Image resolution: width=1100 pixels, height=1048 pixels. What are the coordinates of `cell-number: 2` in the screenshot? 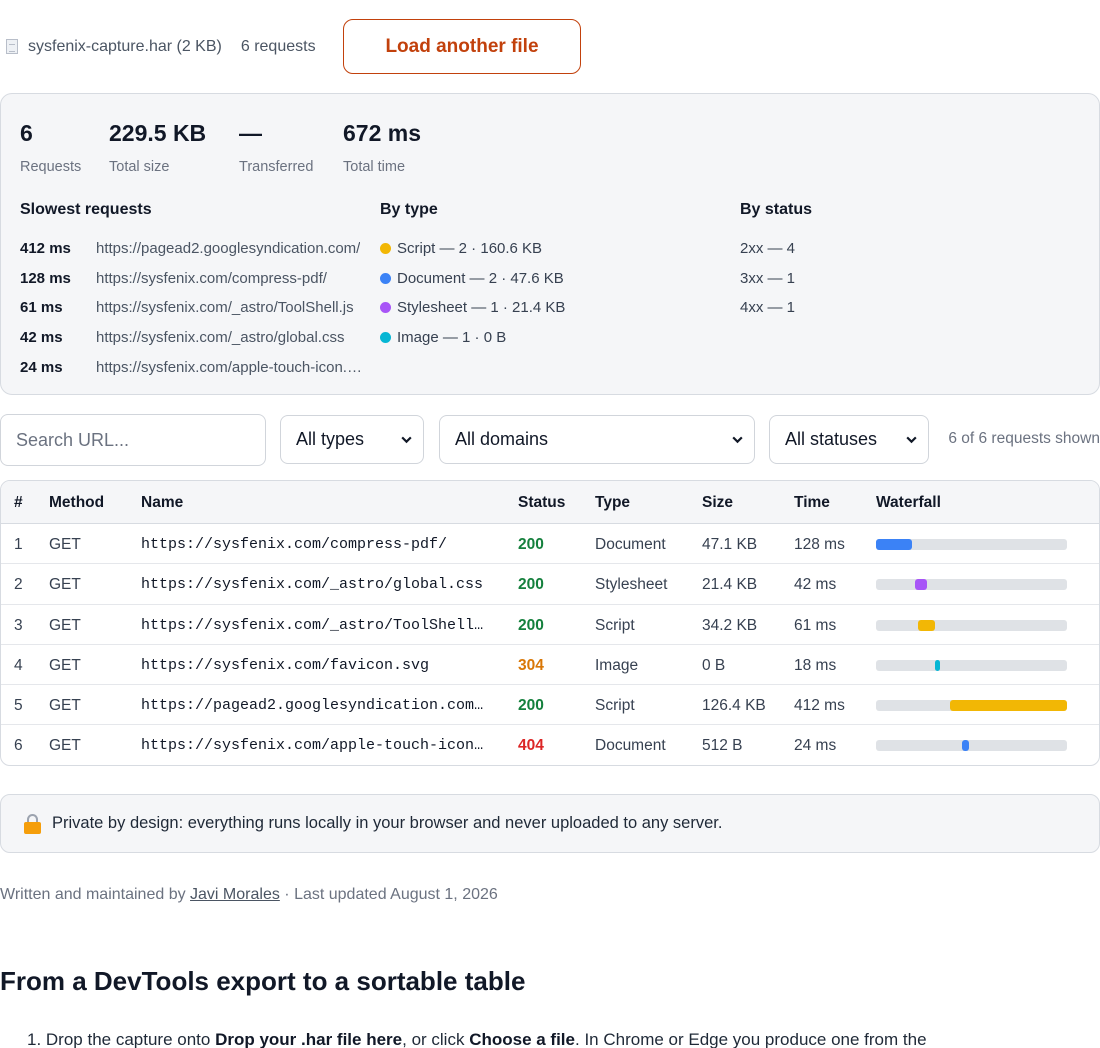 It's located at (18, 585).